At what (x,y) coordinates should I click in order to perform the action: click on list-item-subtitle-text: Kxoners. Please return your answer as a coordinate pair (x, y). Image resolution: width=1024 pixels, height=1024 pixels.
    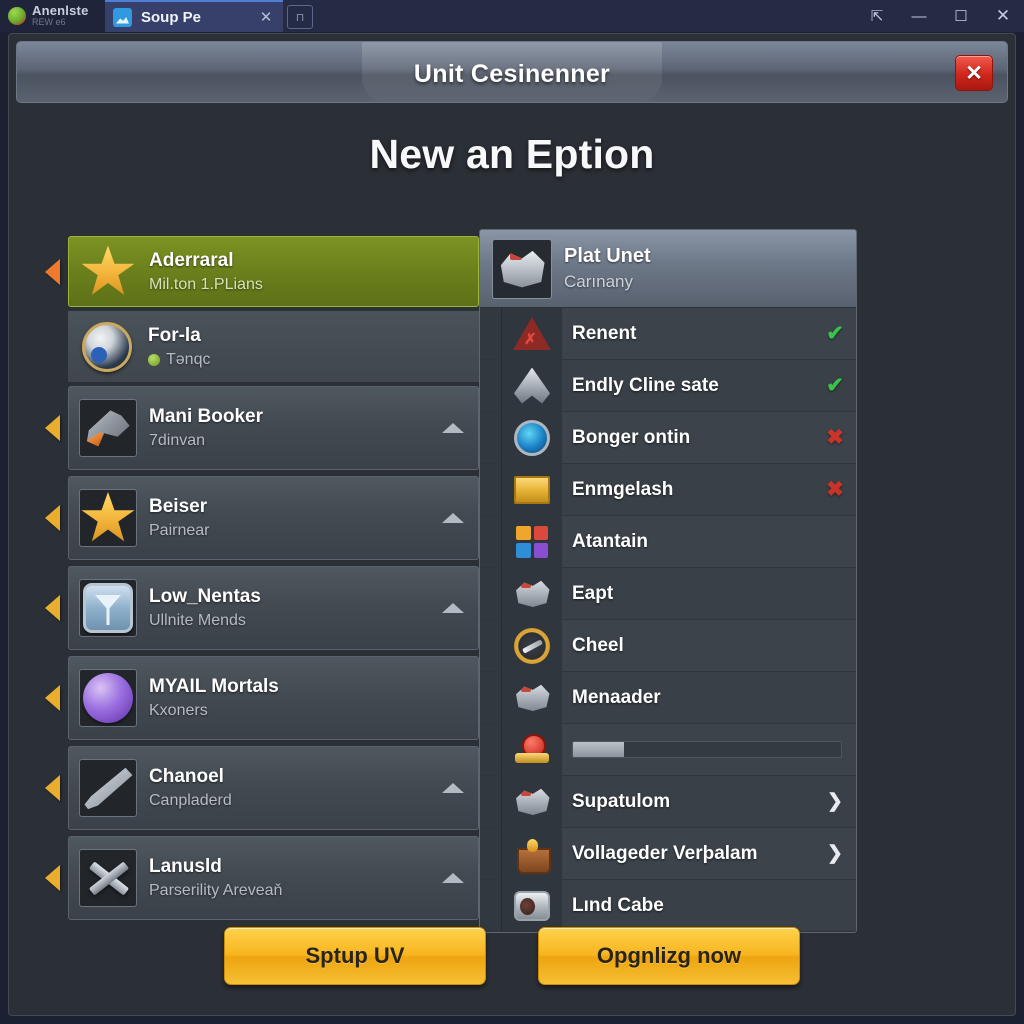
    Looking at the image, I should click on (178, 710).